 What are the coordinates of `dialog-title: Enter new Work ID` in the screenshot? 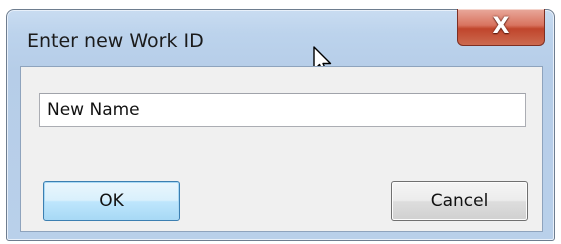 It's located at (115, 41).